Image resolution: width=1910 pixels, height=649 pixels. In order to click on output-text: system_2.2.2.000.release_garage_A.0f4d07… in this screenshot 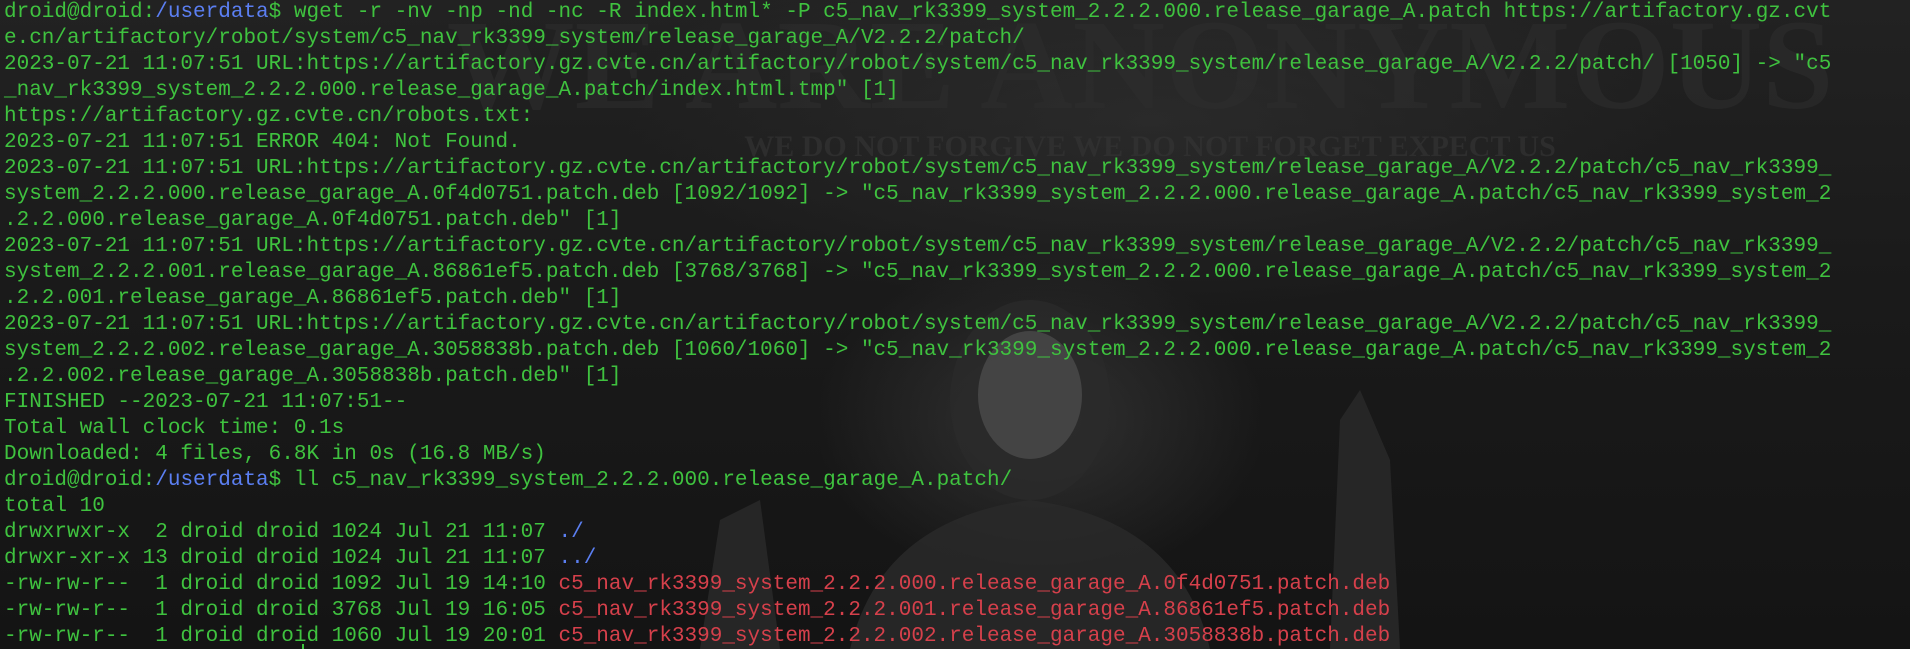, I will do `click(918, 194)`.